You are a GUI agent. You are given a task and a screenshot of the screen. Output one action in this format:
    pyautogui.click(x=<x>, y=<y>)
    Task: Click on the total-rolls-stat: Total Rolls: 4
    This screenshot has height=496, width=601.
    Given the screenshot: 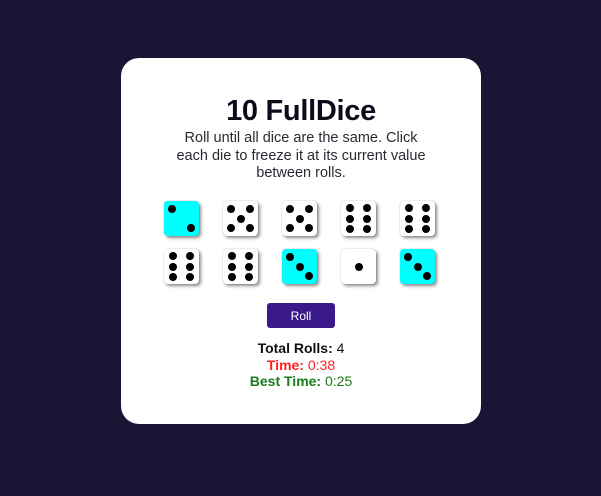 What is the action you would take?
    pyautogui.click(x=301, y=348)
    